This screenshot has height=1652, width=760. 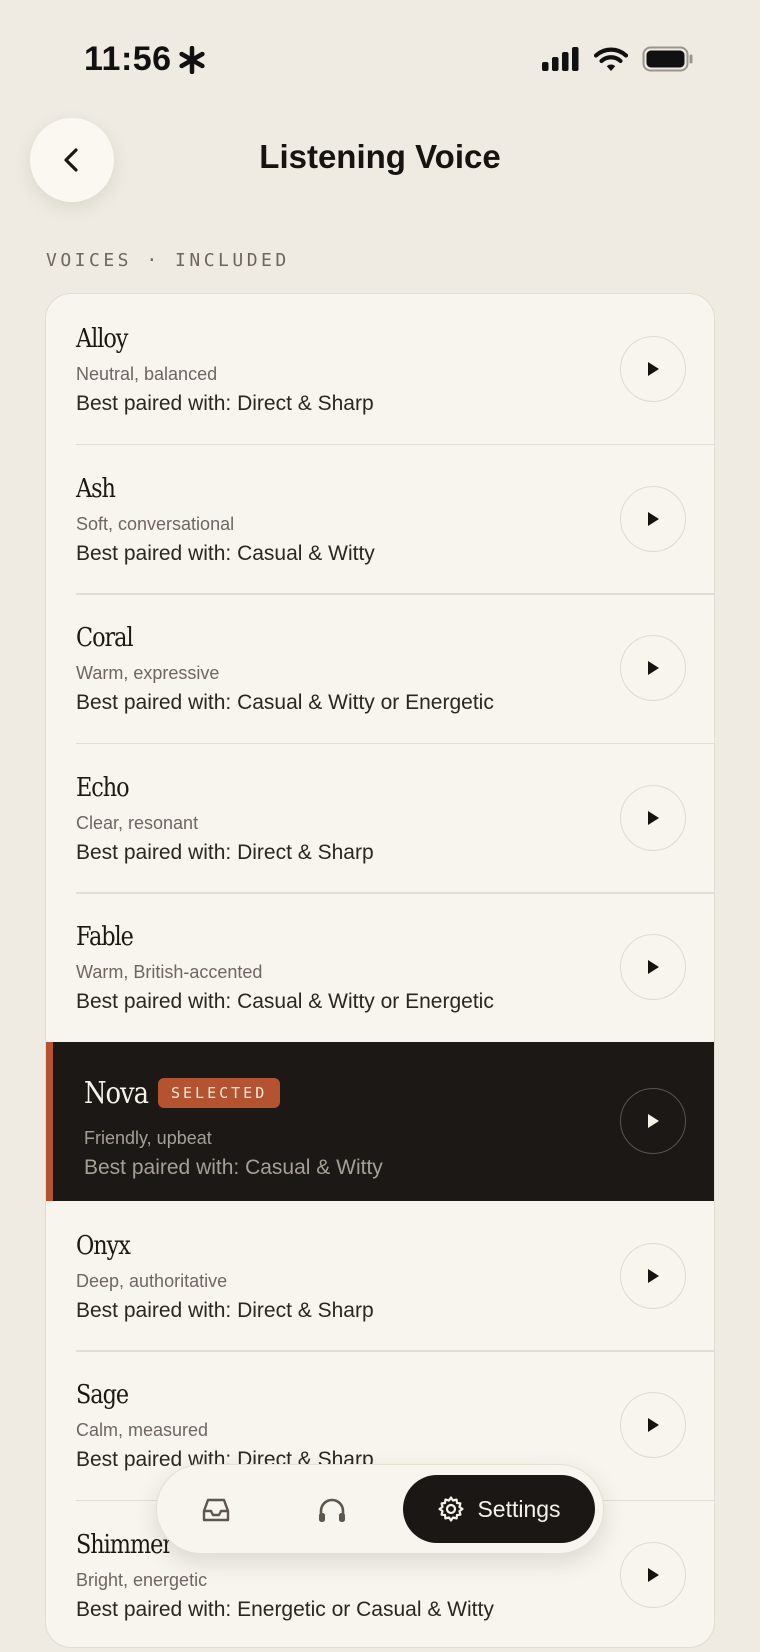 What do you see at coordinates (128, 59) in the screenshot?
I see `status-time: 11:56` at bounding box center [128, 59].